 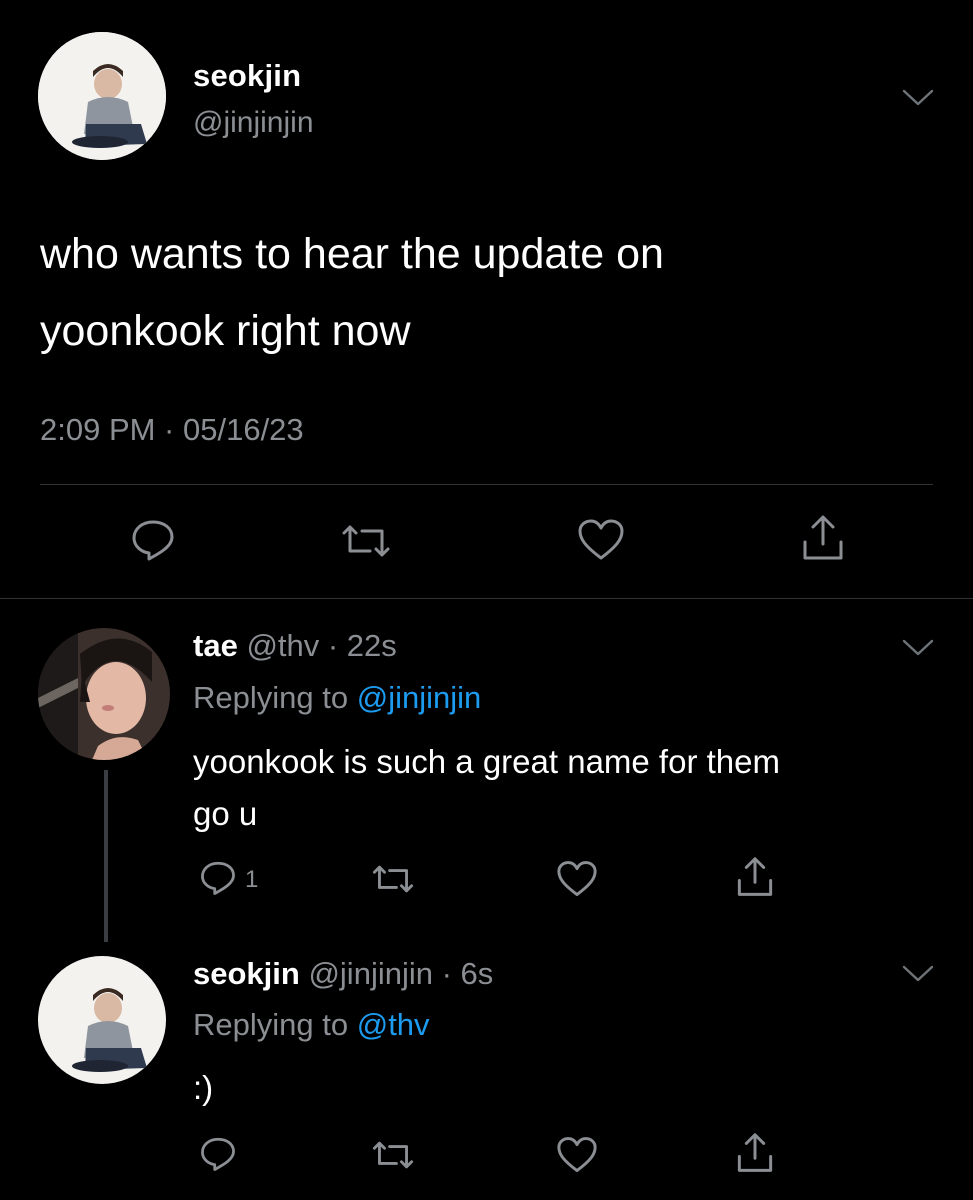 I want to click on thread-line, so click(x=106, y=856).